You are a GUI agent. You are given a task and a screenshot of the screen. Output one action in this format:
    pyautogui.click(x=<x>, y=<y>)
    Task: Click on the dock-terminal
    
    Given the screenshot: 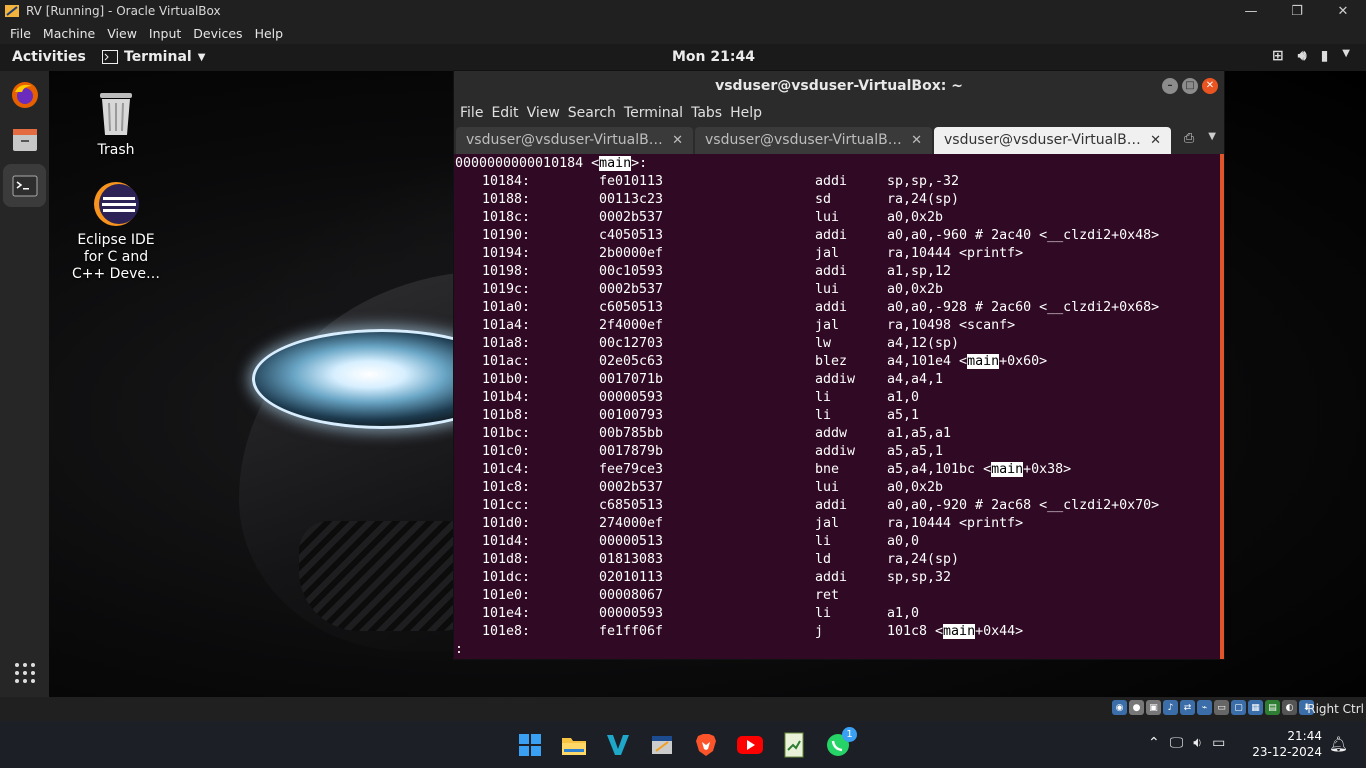 What is the action you would take?
    pyautogui.click(x=24, y=185)
    